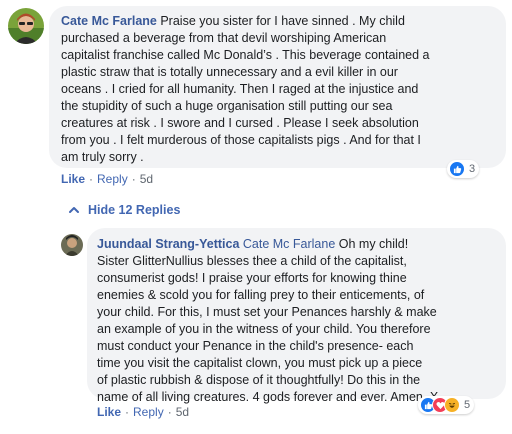 The width and height of the screenshot is (512, 434). Describe the element at coordinates (168, 244) in the screenshot. I see `reply-author-link: Juundaal Strang-Yettica` at that location.